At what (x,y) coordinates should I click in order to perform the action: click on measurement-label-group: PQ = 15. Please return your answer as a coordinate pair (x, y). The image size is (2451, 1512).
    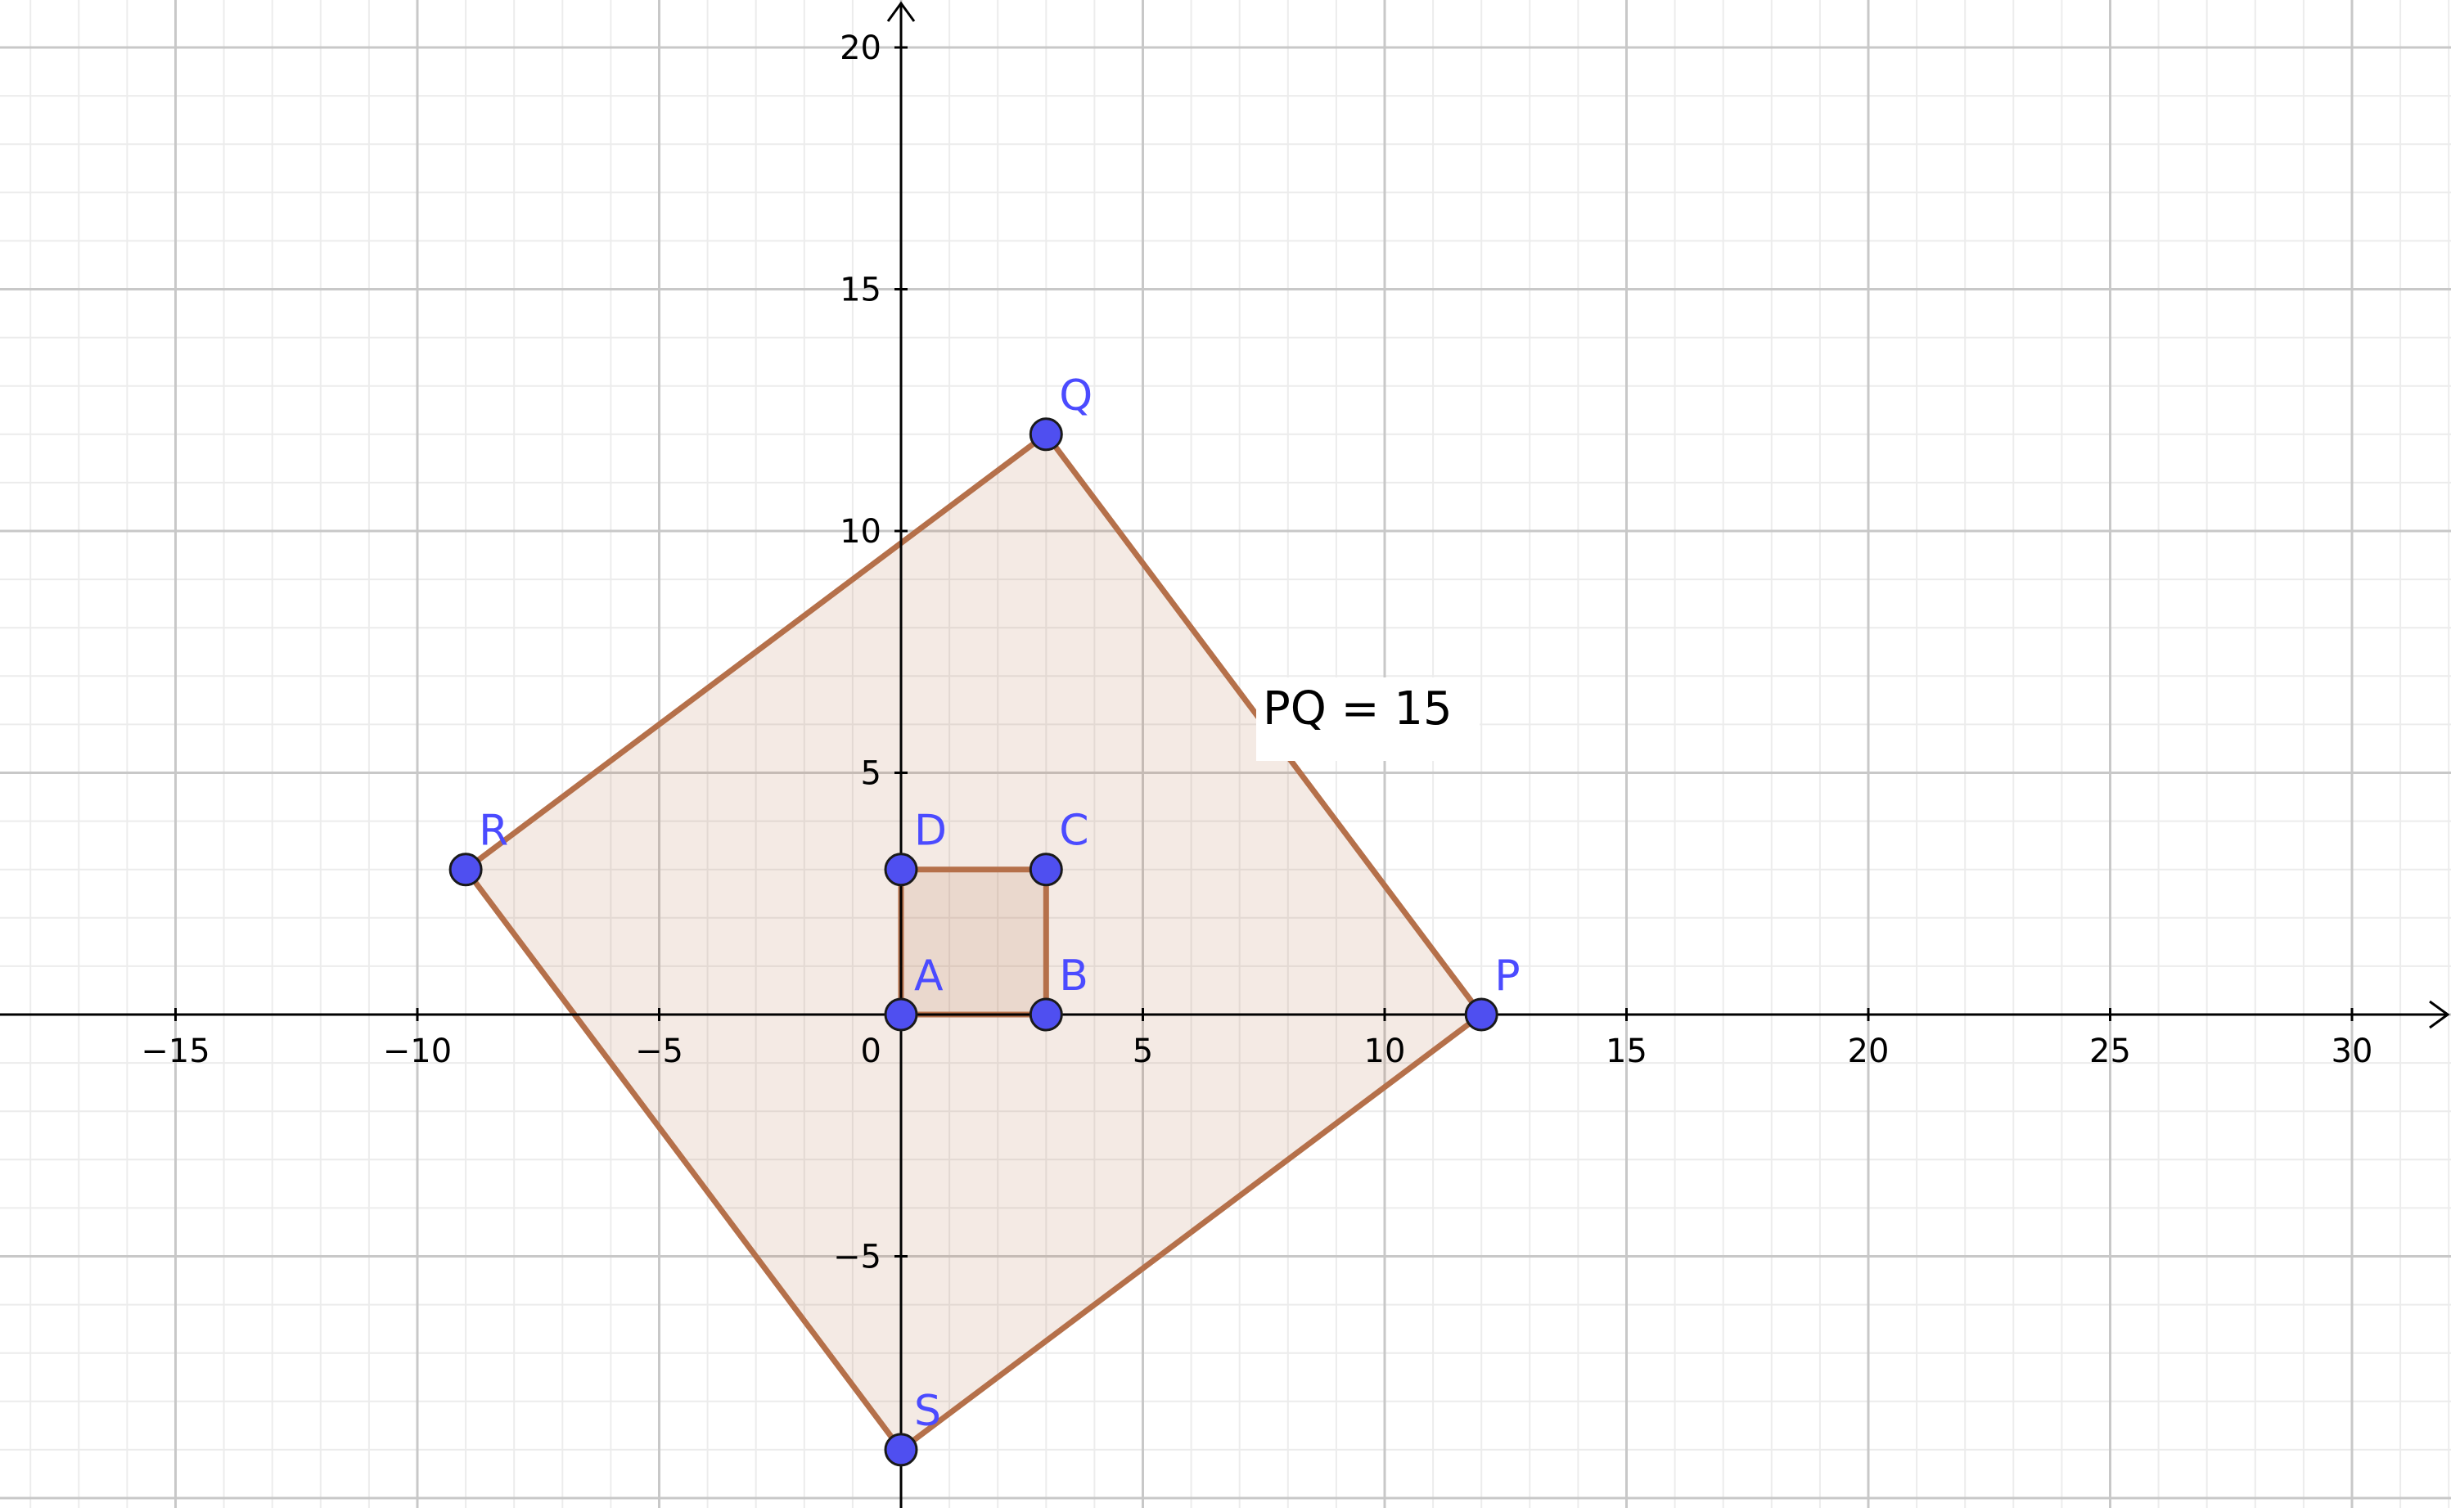
    Looking at the image, I should click on (1368, 719).